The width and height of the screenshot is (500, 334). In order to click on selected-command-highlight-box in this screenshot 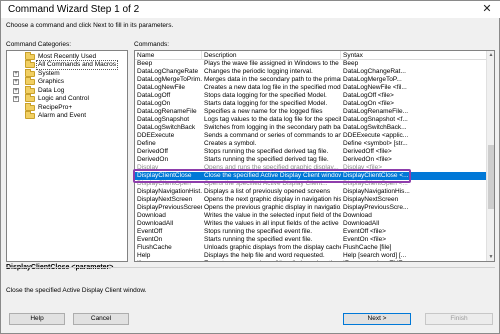, I will do `click(272, 176)`.